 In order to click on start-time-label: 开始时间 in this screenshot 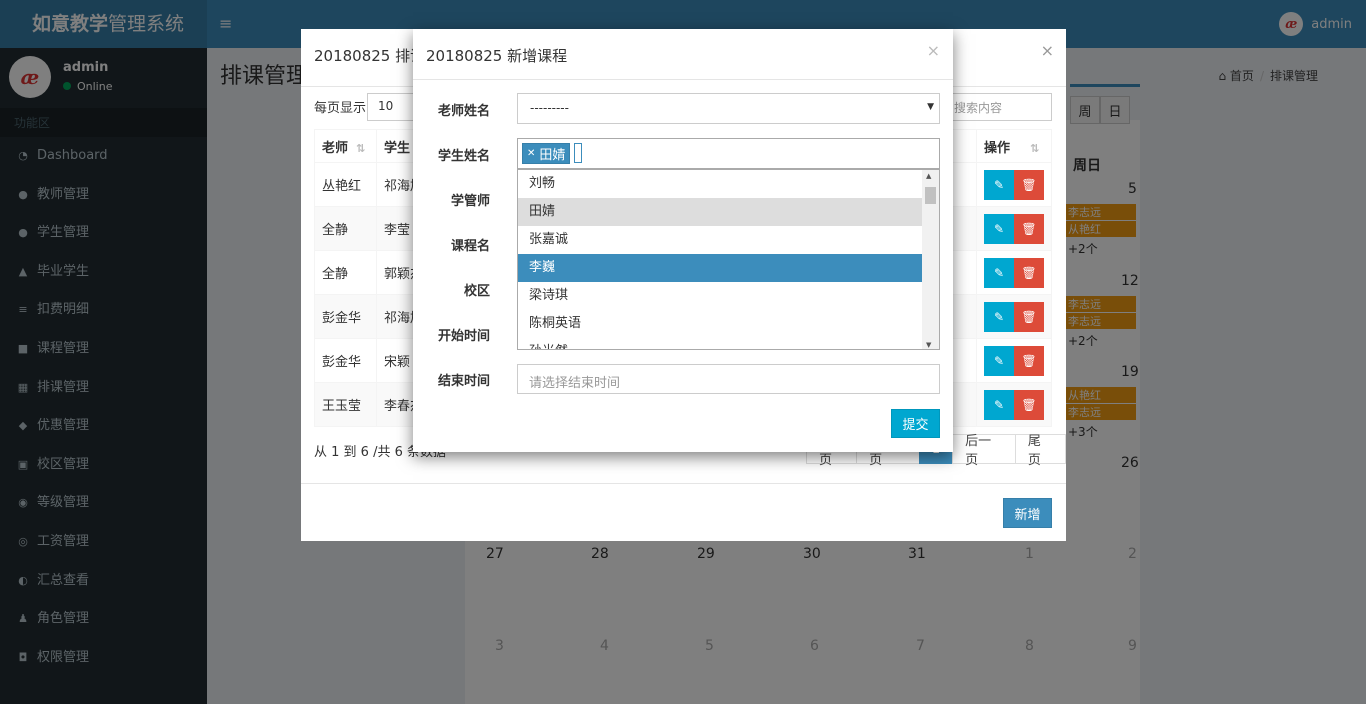, I will do `click(463, 336)`.